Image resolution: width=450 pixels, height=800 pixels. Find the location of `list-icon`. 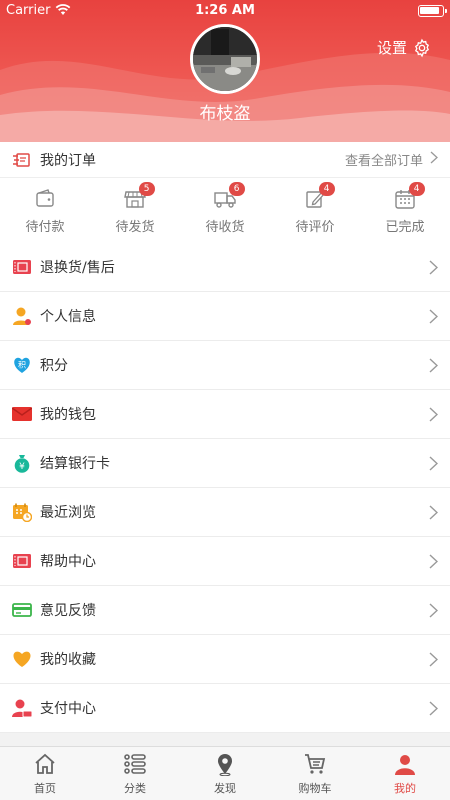

list-icon is located at coordinates (135, 764).